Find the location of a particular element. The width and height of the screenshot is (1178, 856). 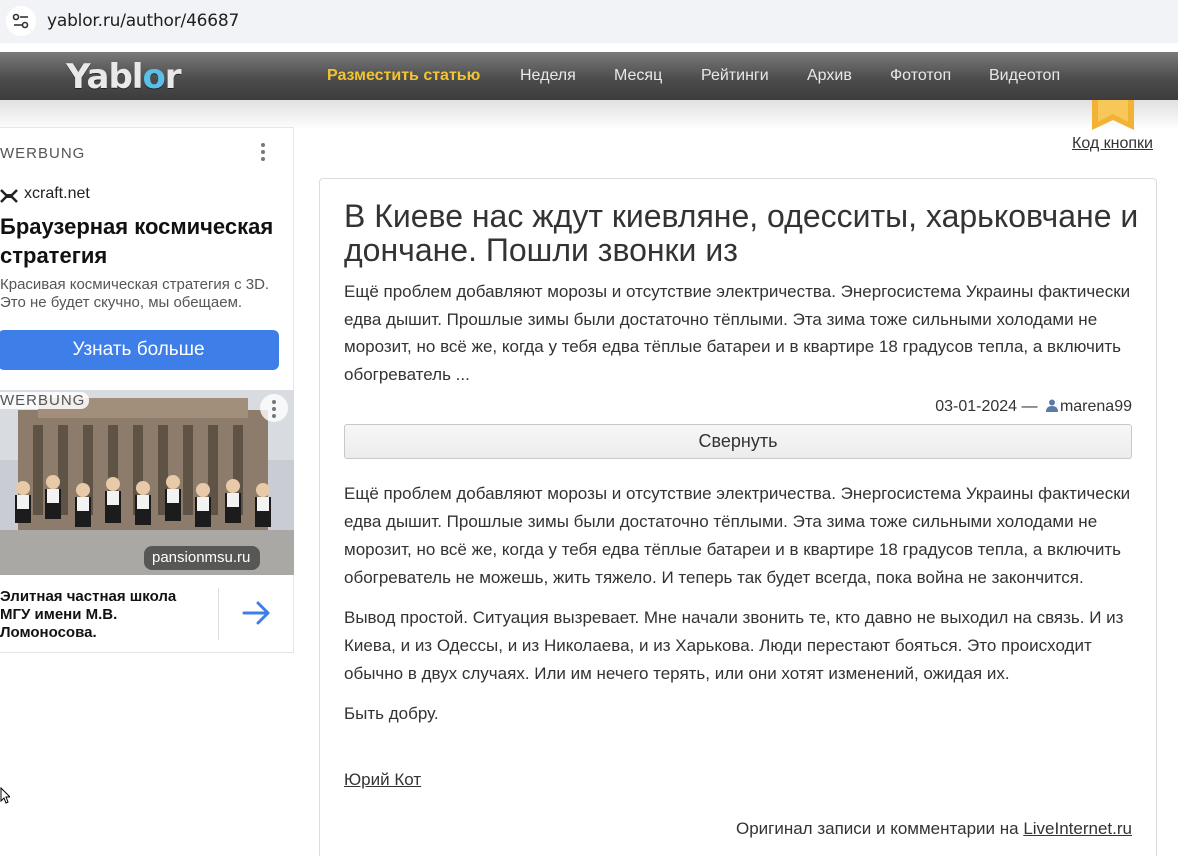

ribbon-icon is located at coordinates (1113, 115).